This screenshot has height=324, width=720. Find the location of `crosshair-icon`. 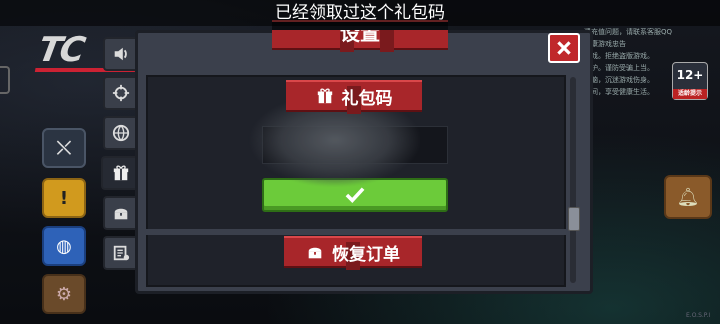

crosshair-icon is located at coordinates (121, 93).